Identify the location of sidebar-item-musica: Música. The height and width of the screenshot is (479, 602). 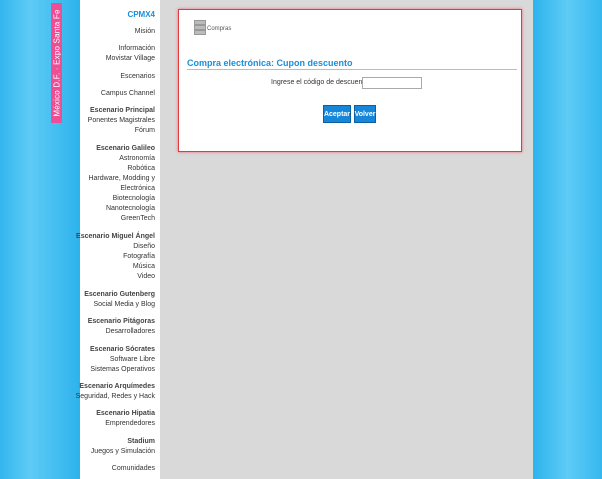
(144, 267).